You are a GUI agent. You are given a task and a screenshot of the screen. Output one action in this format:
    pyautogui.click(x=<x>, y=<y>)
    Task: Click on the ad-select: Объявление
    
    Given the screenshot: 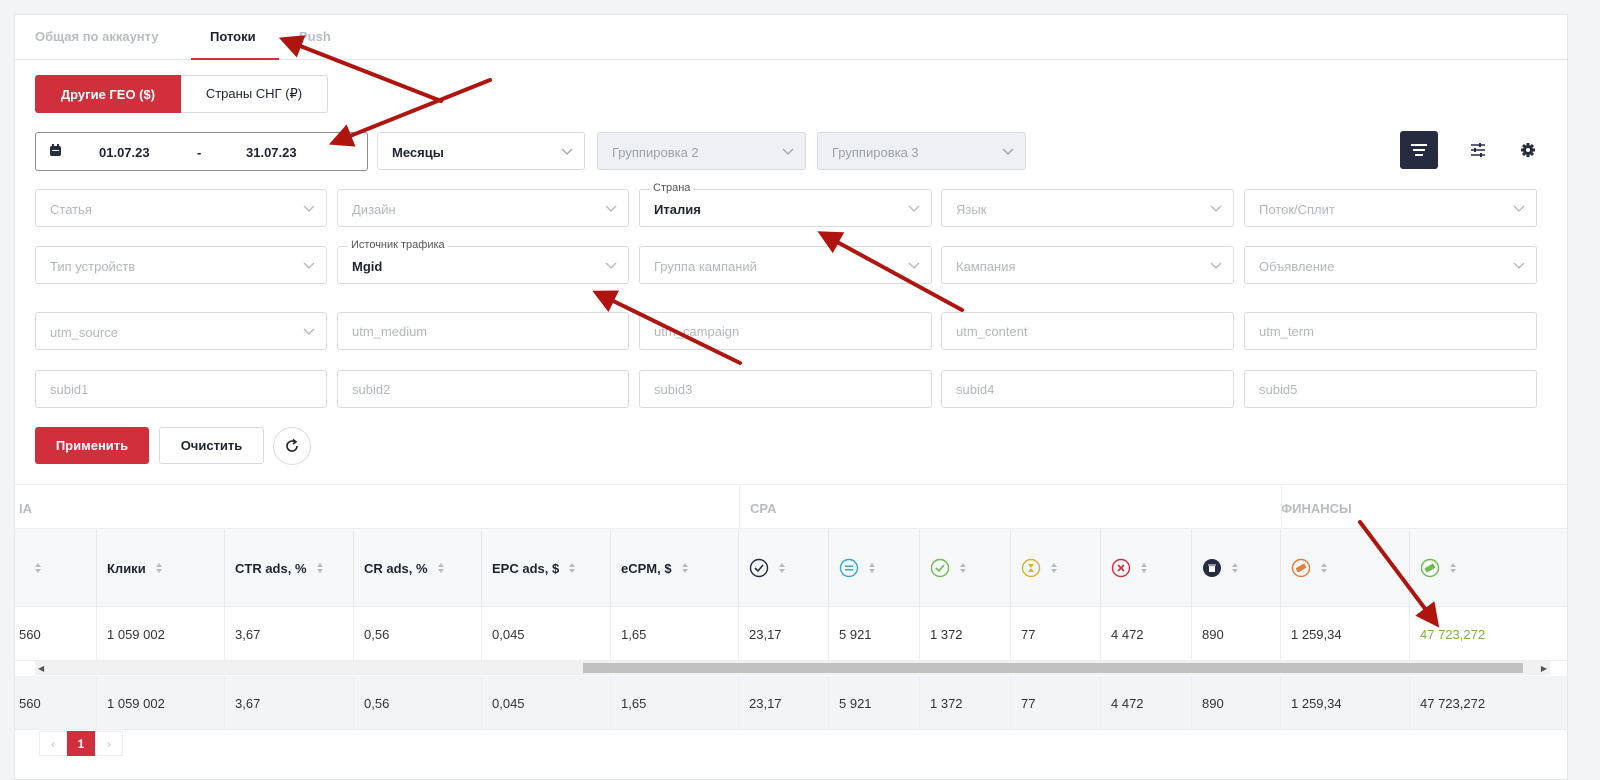 What is the action you would take?
    pyautogui.click(x=1390, y=265)
    